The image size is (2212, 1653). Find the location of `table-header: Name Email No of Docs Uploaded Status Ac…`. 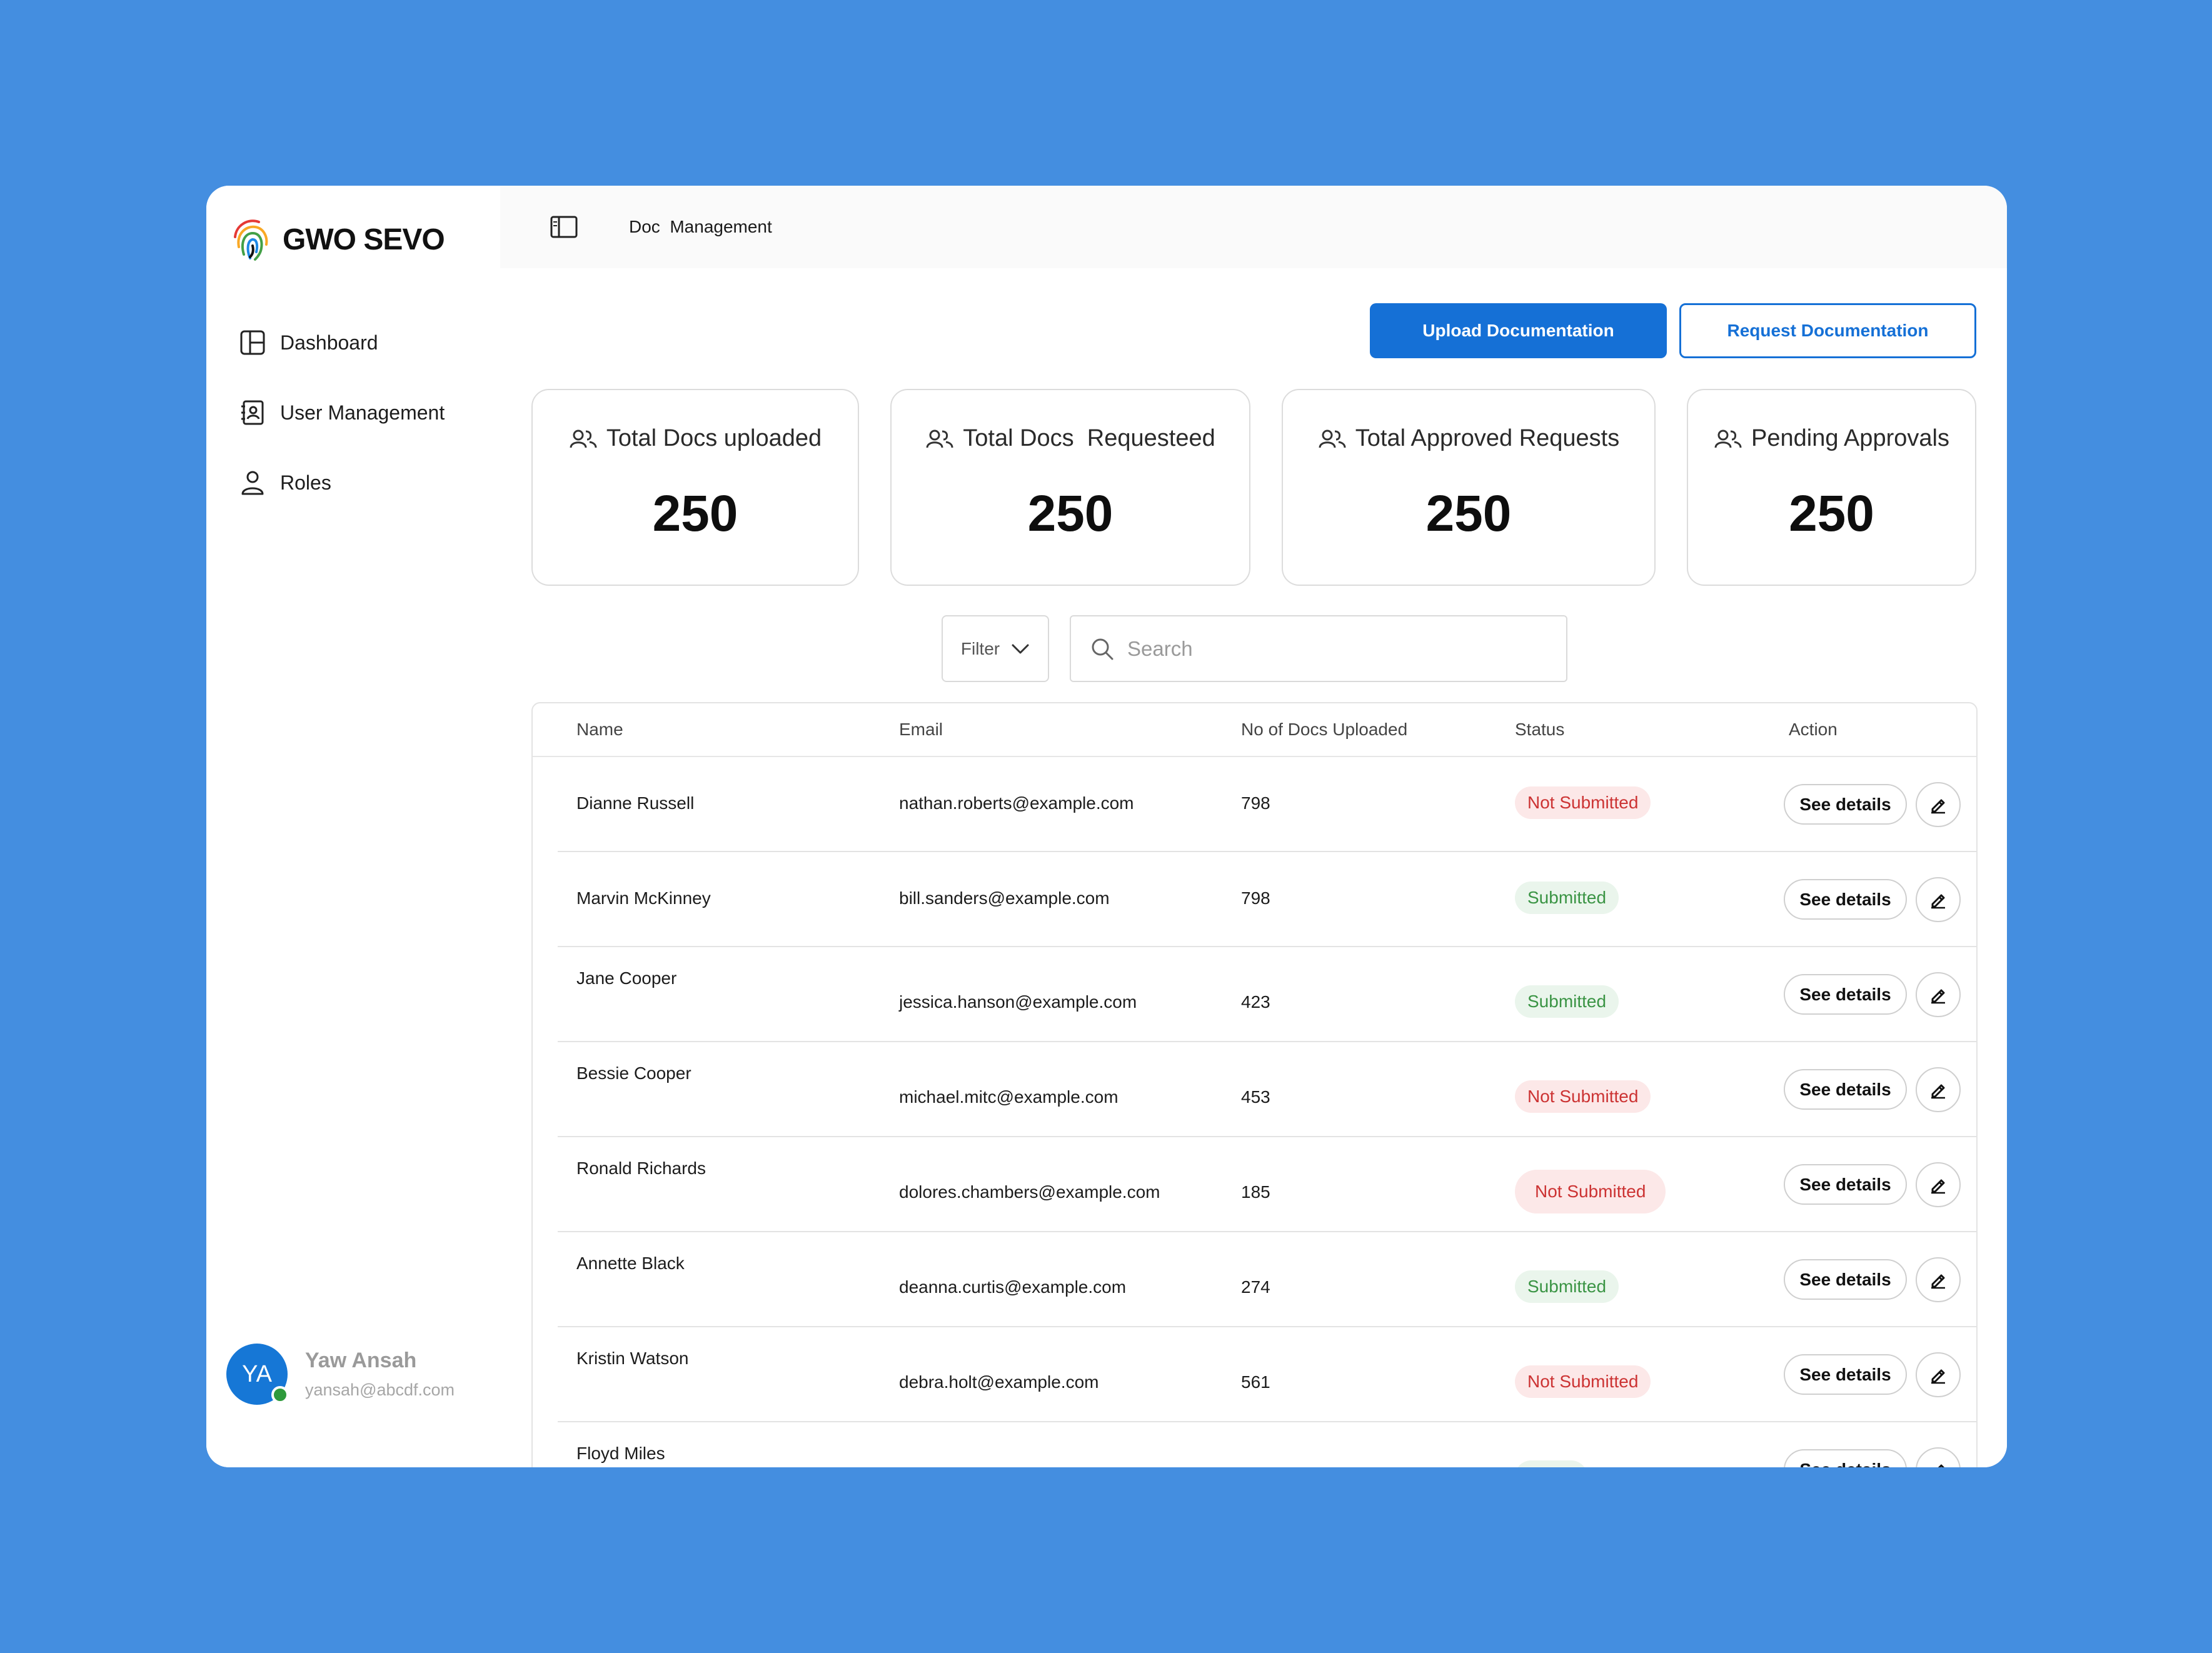

table-header: Name Email No of Docs Uploaded Status Ac… is located at coordinates (1254, 730).